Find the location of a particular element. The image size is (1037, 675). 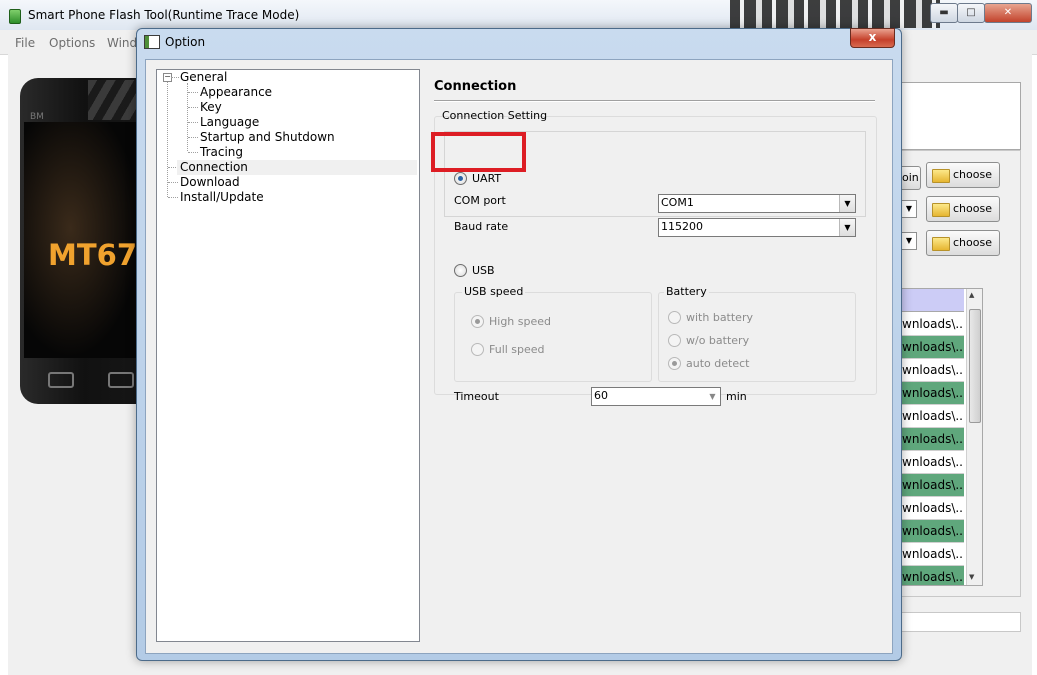

phone-brand-text: BM is located at coordinates (37, 117).